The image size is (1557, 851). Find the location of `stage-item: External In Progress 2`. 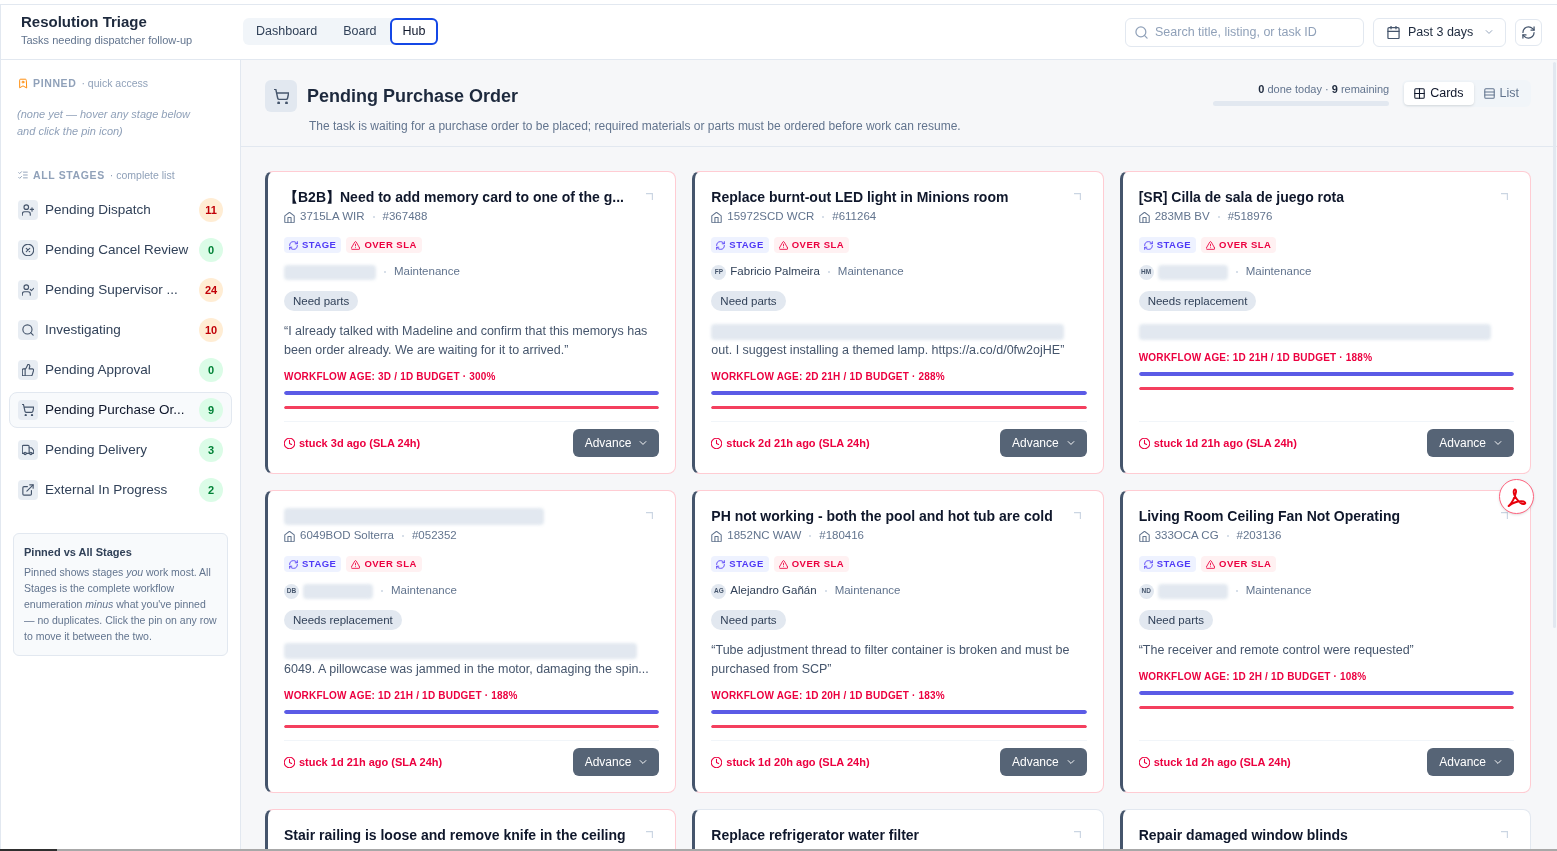

stage-item: External In Progress 2 is located at coordinates (120, 490).